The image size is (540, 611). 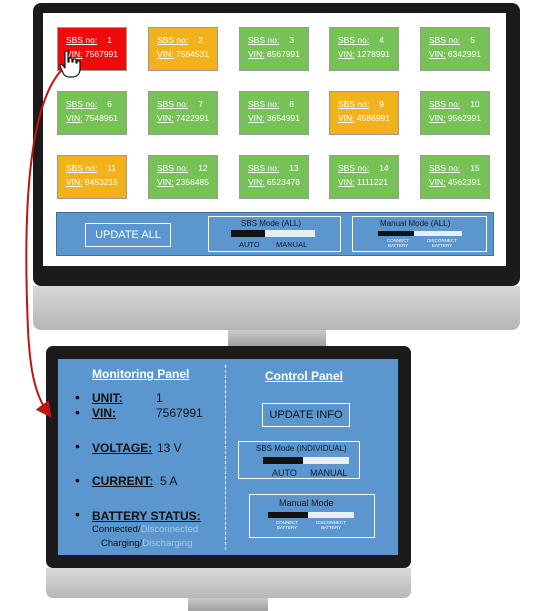 What do you see at coordinates (48, 240) in the screenshot?
I see `curved-arrow-icon` at bounding box center [48, 240].